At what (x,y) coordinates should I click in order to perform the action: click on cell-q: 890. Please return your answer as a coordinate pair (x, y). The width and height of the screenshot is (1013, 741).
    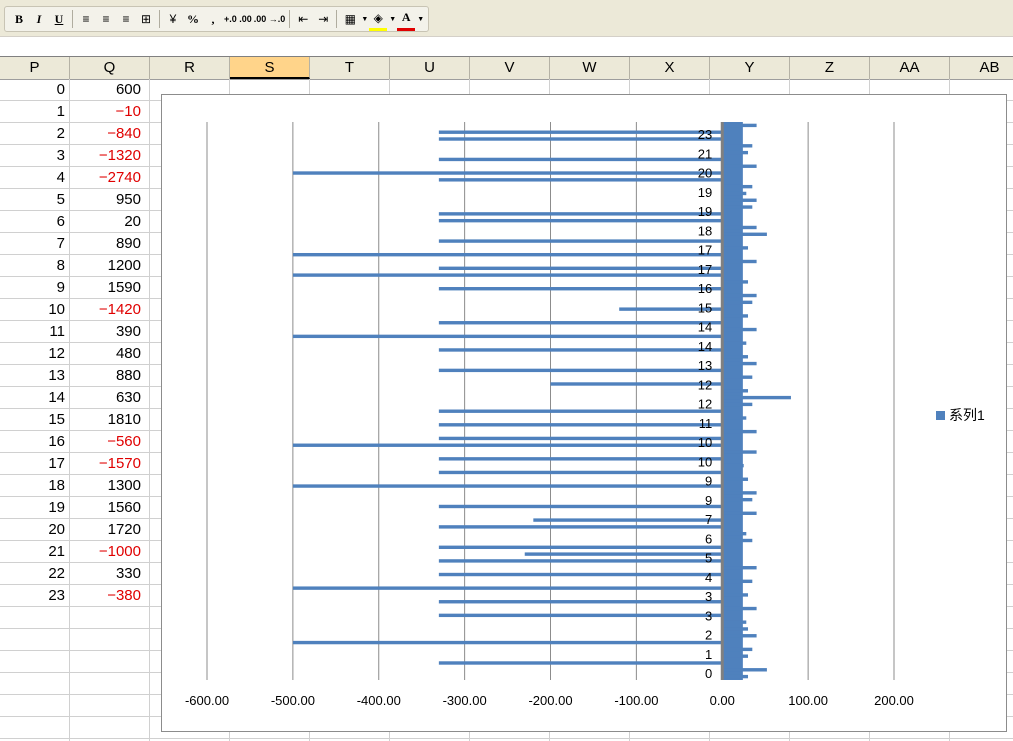
    Looking at the image, I should click on (110, 244).